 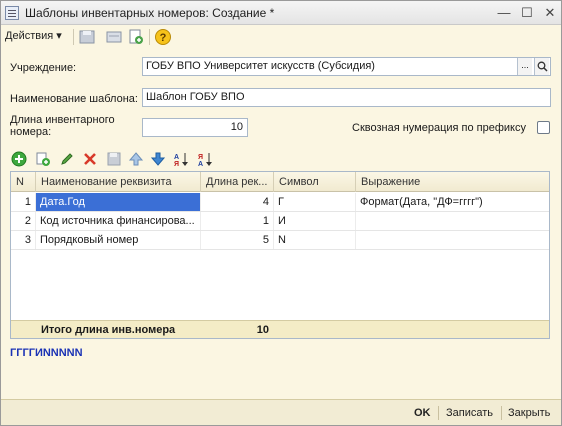 I want to click on copy-row-icon, so click(x=43, y=159).